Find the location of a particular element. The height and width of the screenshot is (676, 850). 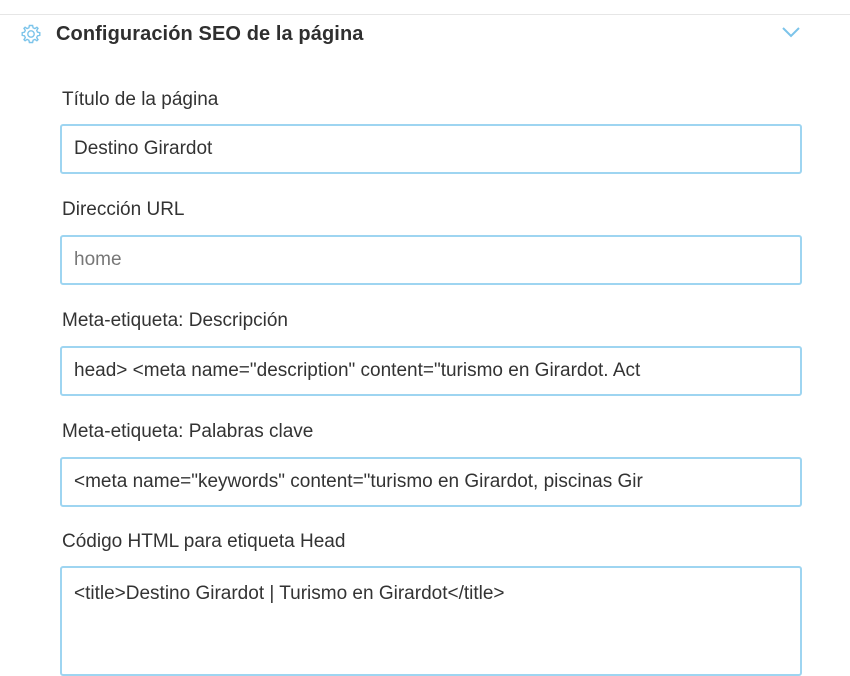

chevron-down-icon is located at coordinates (791, 32).